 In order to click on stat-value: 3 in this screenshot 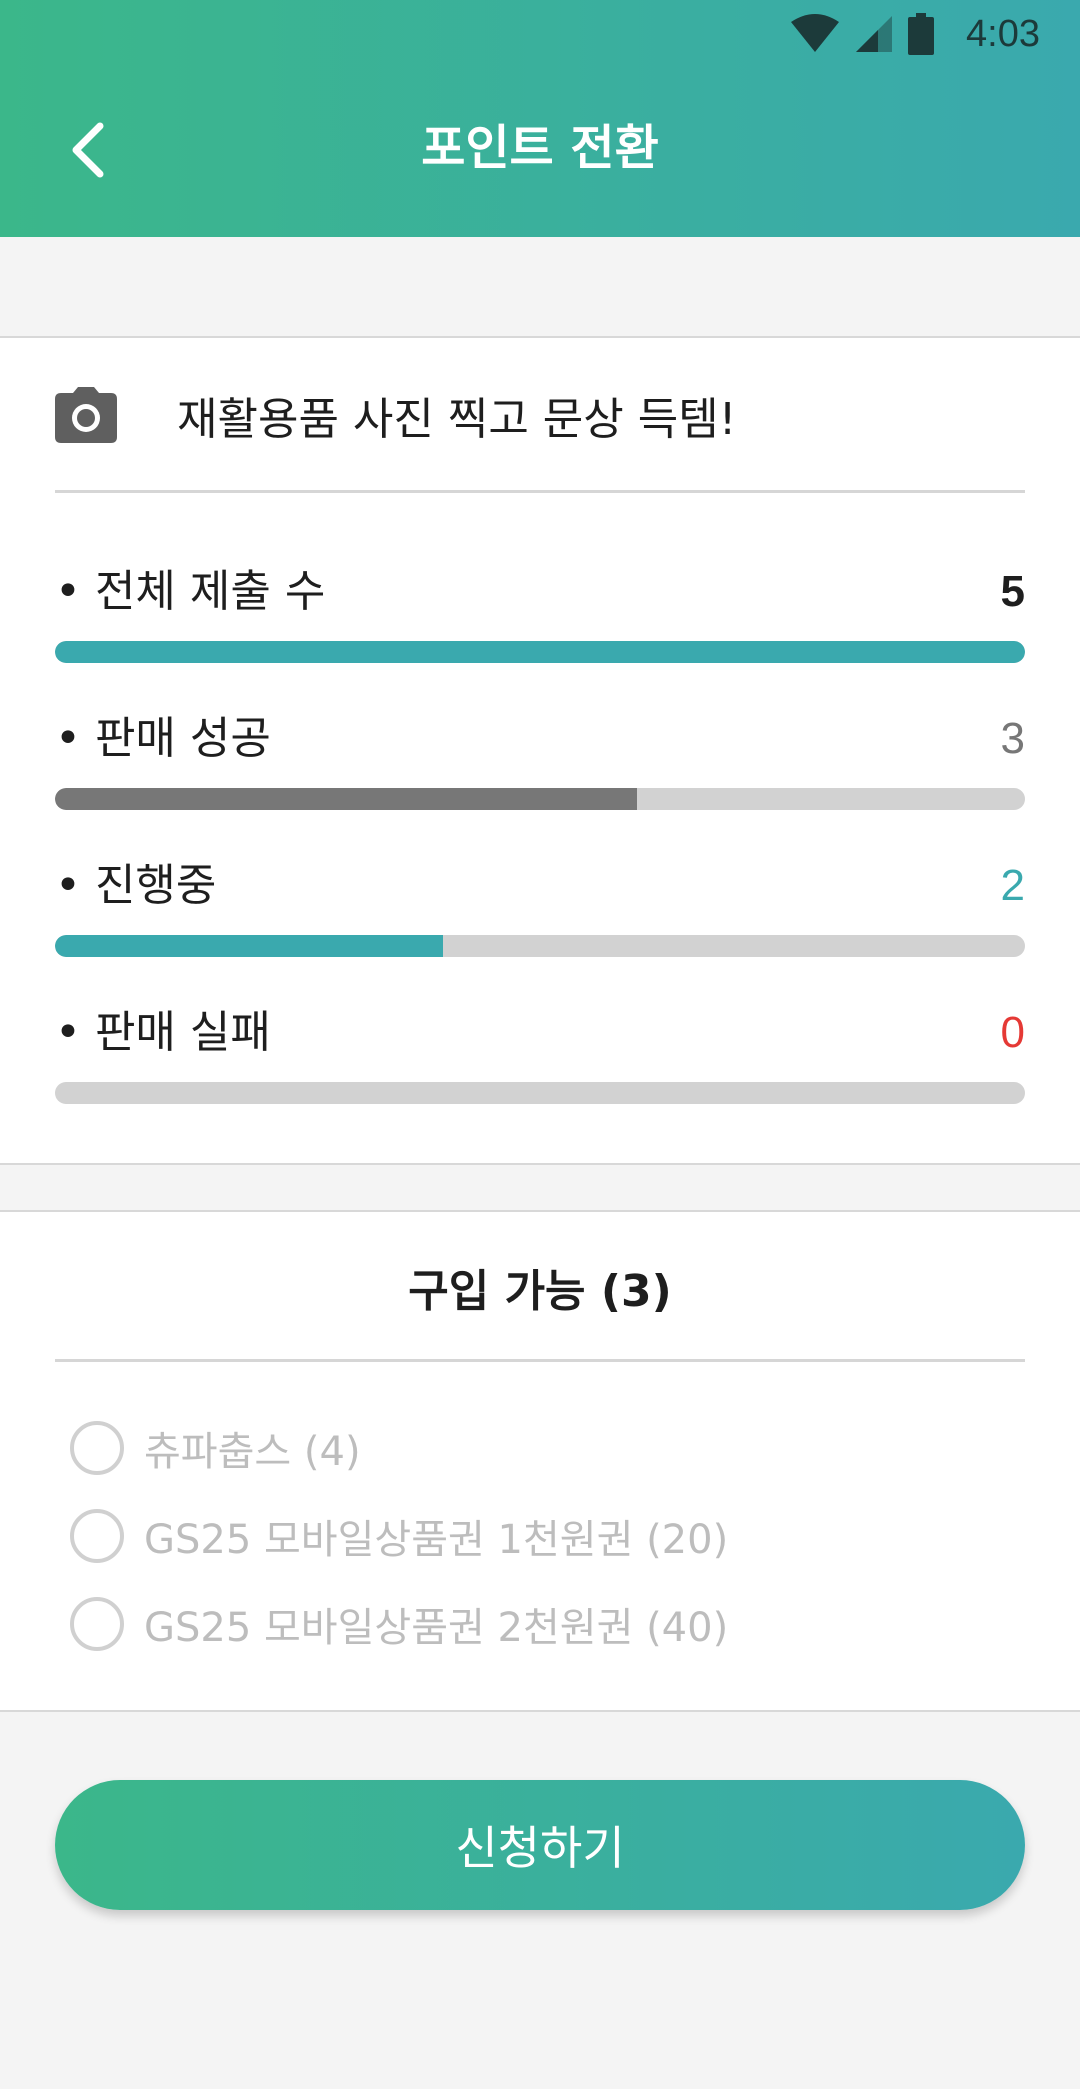, I will do `click(1012, 738)`.